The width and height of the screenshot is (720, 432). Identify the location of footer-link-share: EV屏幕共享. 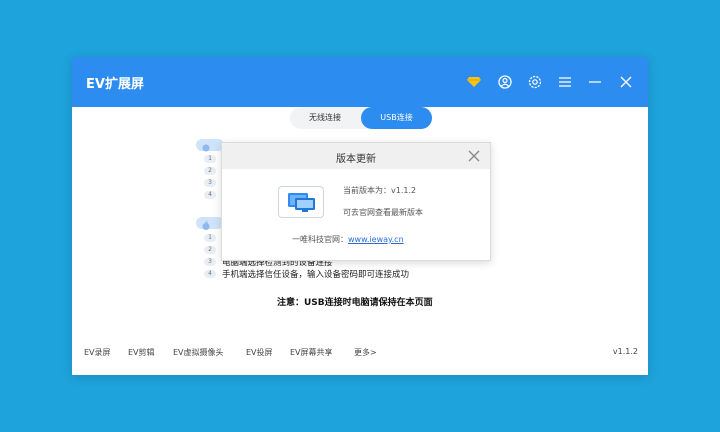
(311, 352).